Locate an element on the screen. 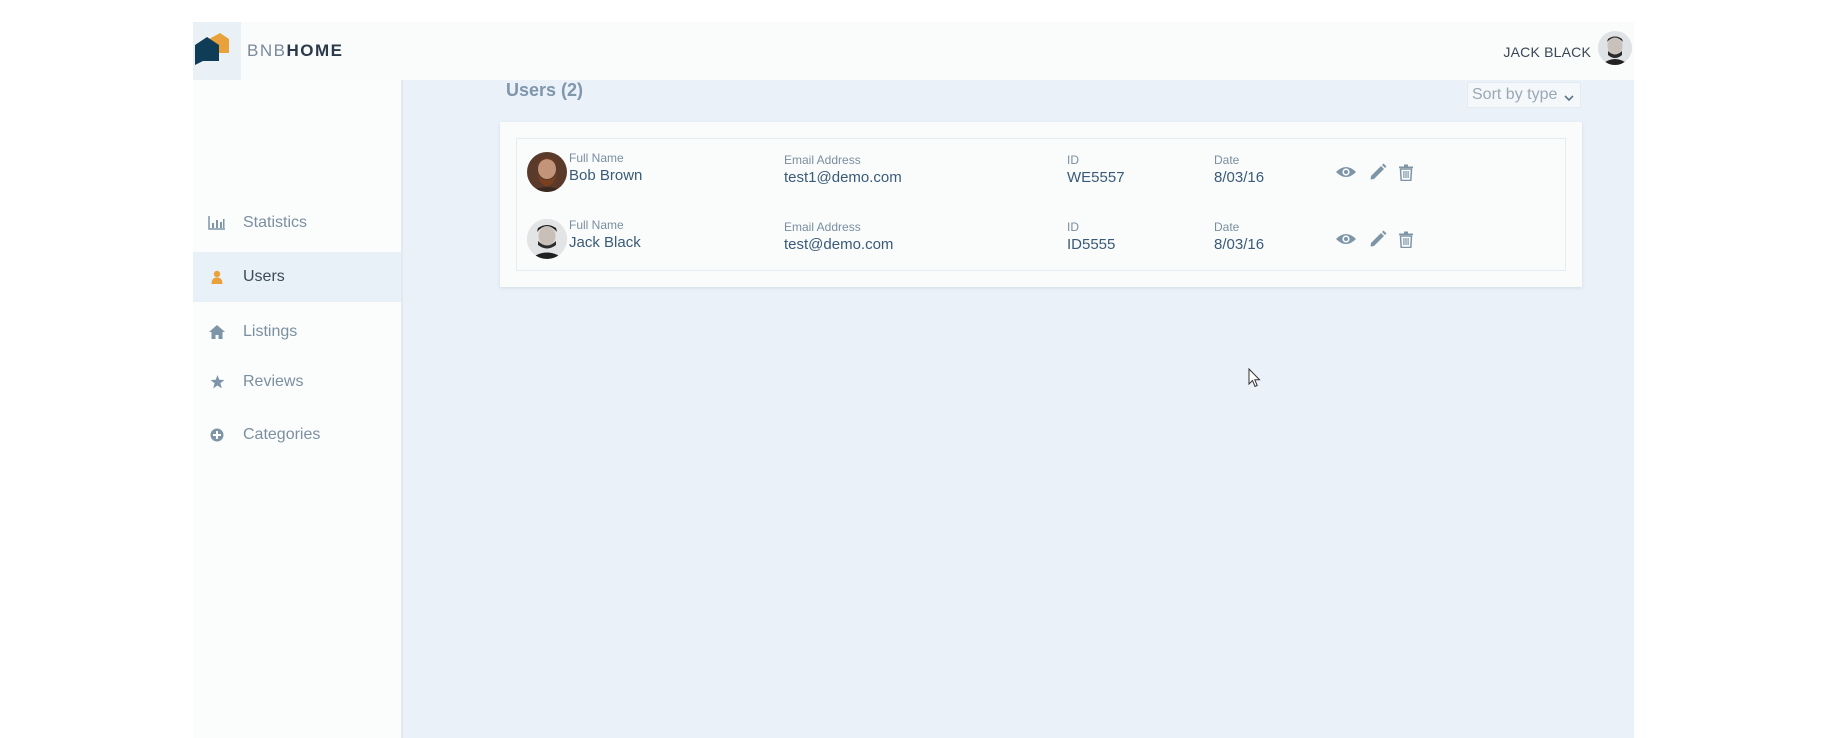  sidebar-item-categories: Categories is located at coordinates (297, 435).